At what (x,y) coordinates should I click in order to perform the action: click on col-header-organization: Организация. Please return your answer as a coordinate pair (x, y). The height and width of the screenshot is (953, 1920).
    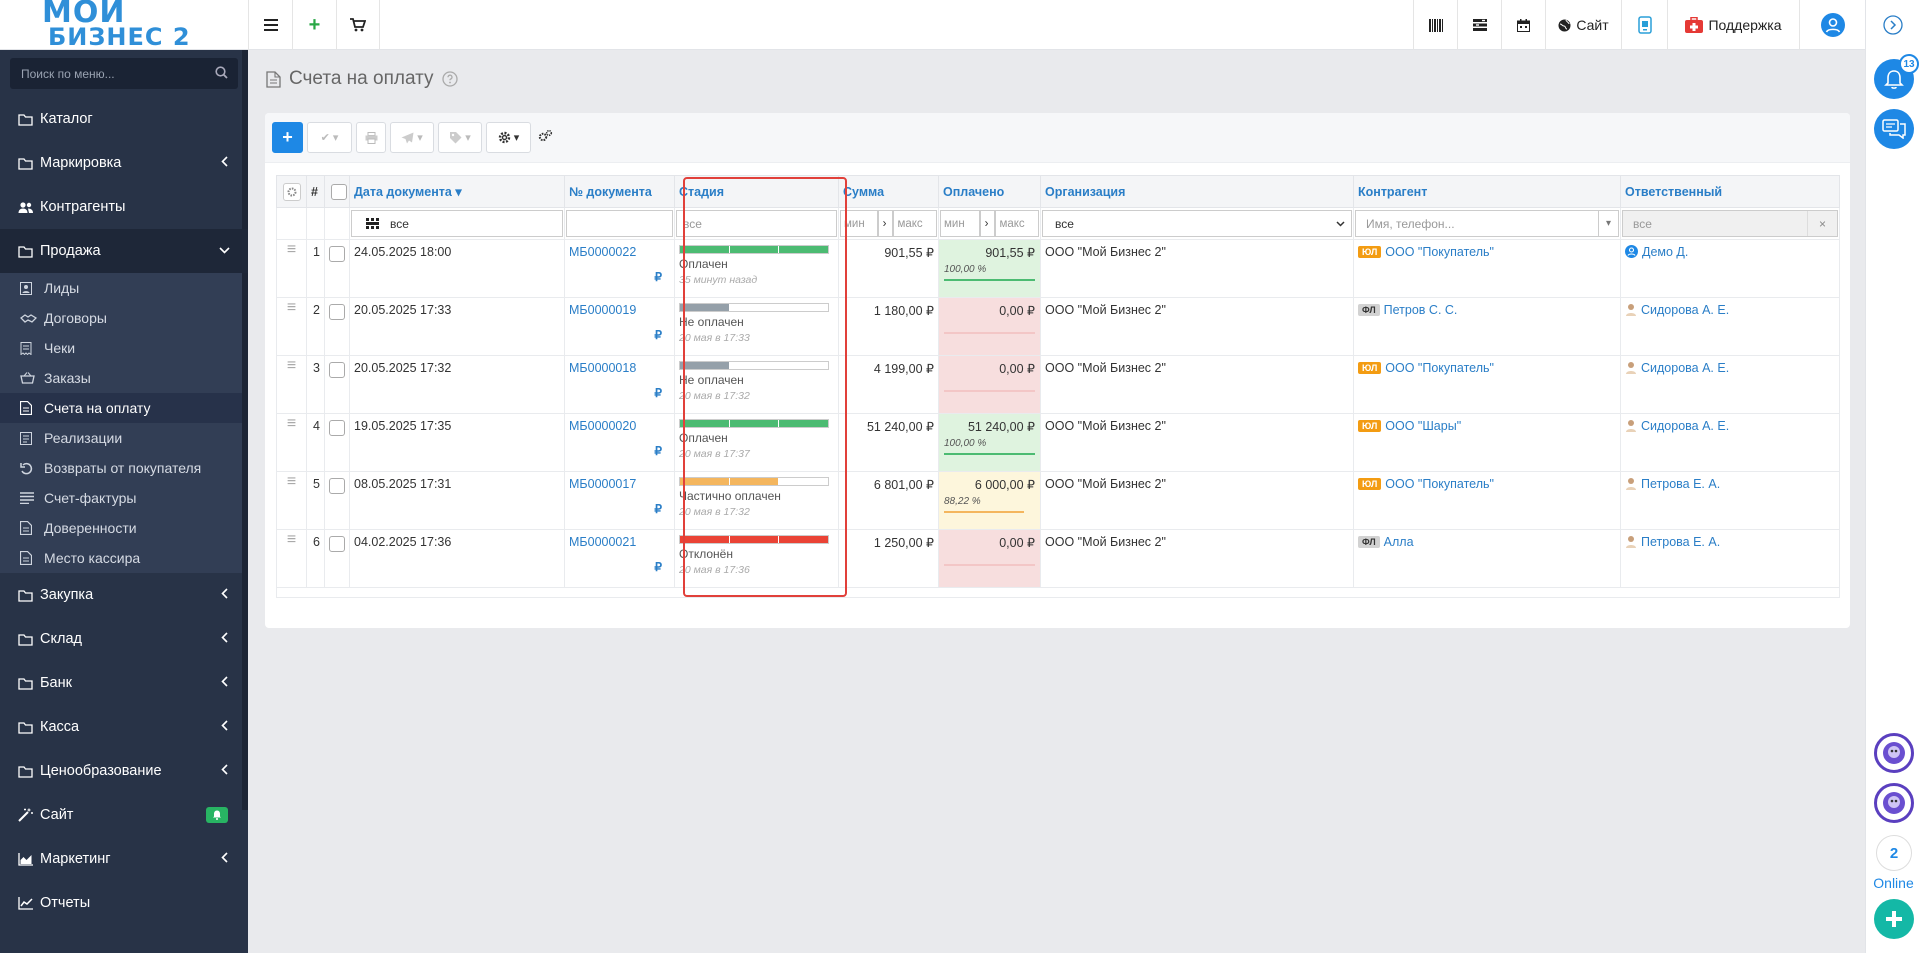
    Looking at the image, I should click on (1197, 191).